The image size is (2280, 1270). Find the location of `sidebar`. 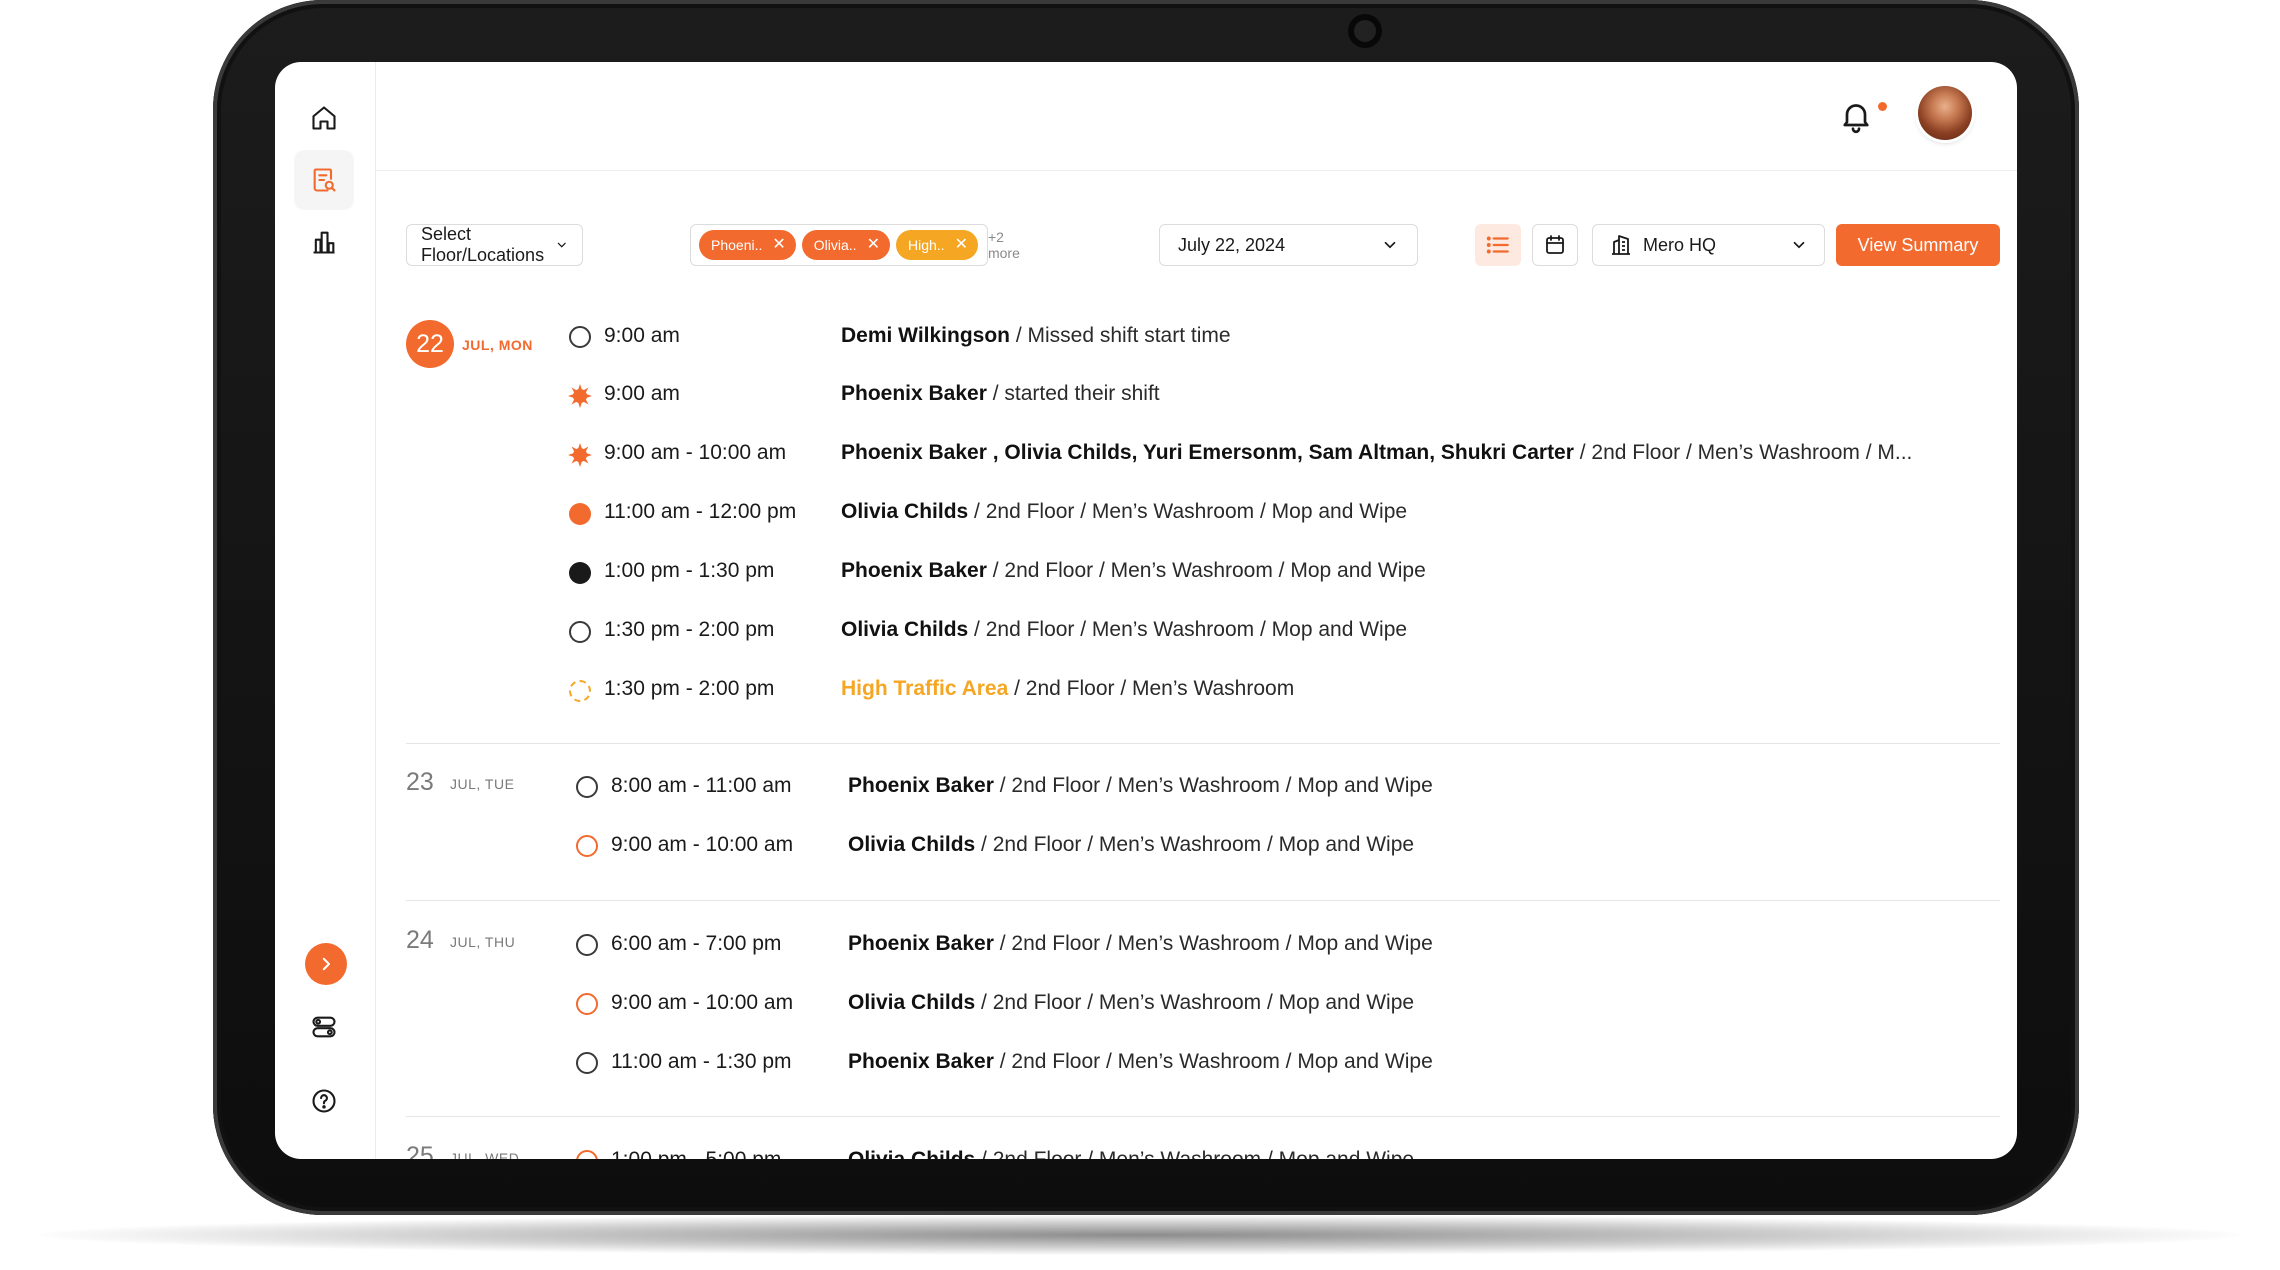

sidebar is located at coordinates (325, 610).